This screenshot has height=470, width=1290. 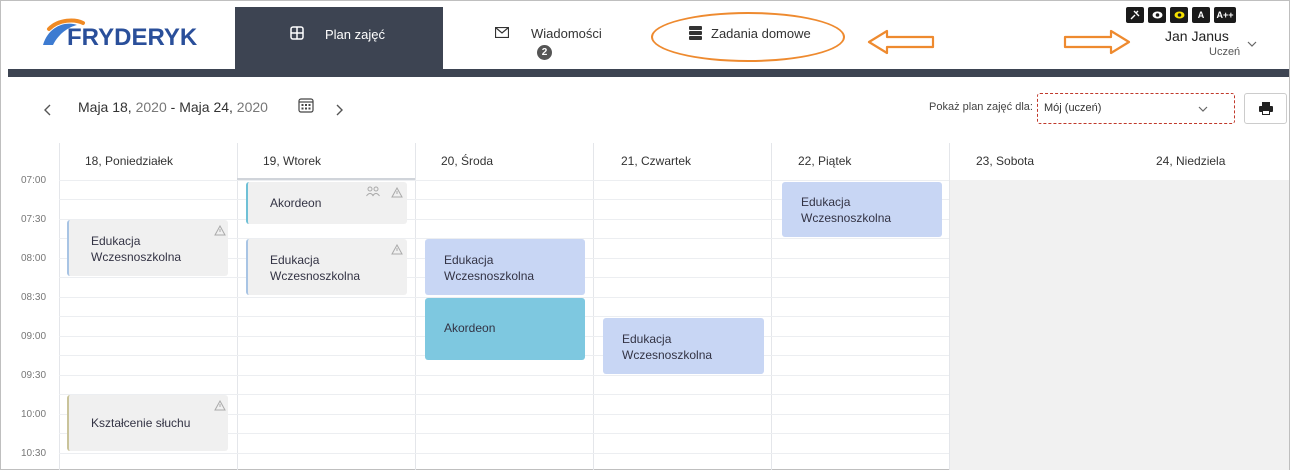 What do you see at coordinates (467, 161) in the screenshot?
I see `day-header-wednesday: 20, Środa` at bounding box center [467, 161].